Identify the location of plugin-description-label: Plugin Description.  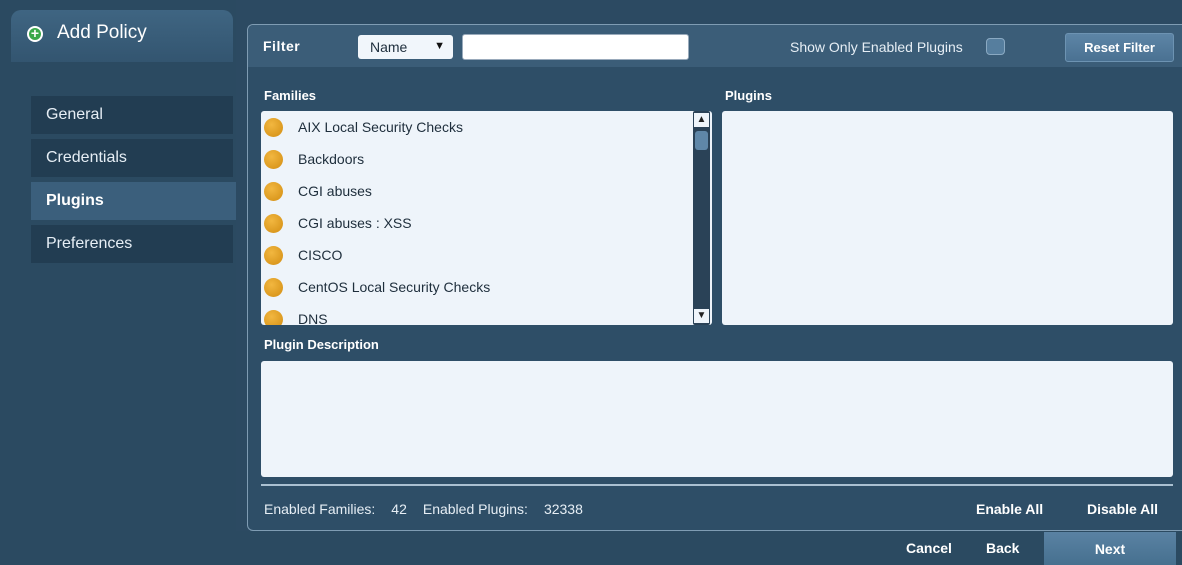
(321, 344).